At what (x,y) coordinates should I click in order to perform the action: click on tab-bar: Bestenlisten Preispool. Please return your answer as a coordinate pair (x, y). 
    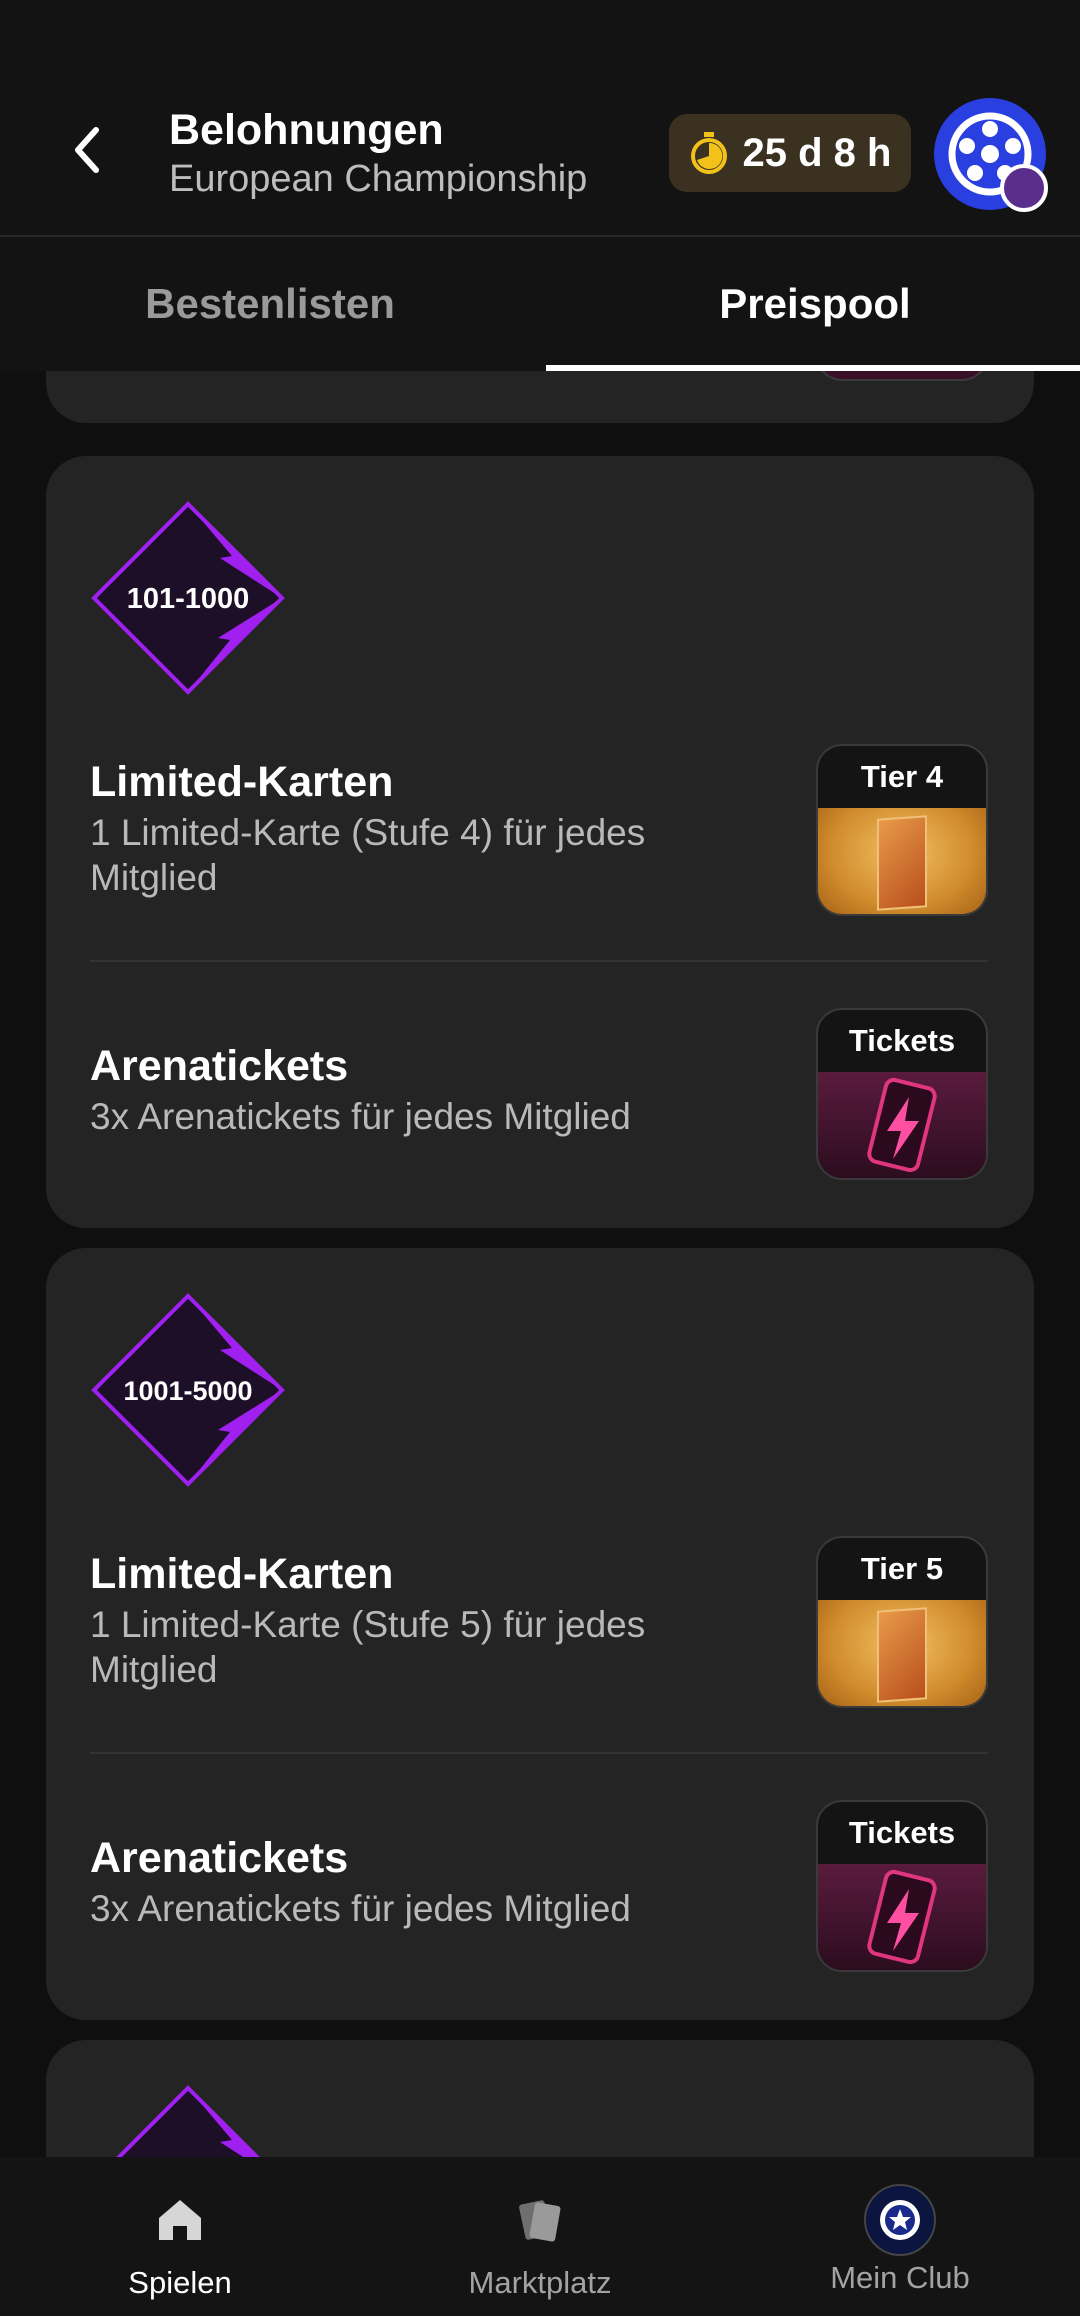
    Looking at the image, I should click on (540, 303).